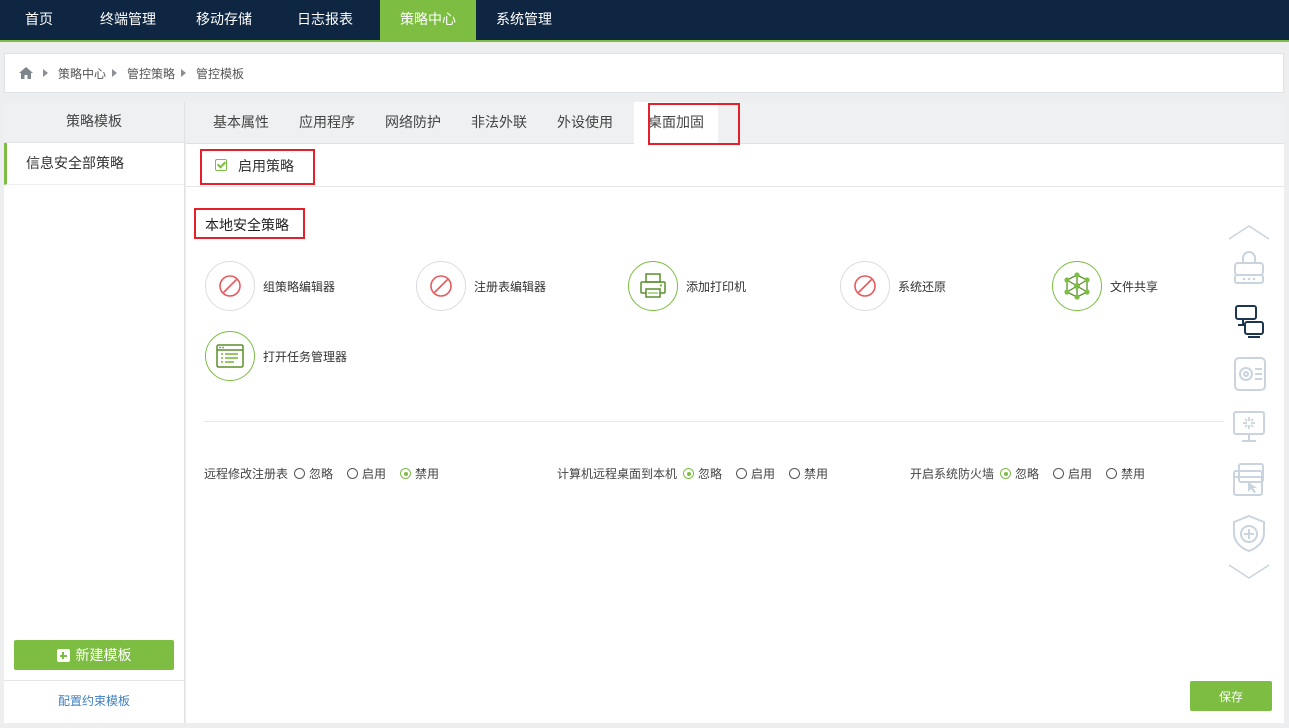  I want to click on firewall-options: 开启系统防火墙 忽略 启用 禁用, so click(1034, 473).